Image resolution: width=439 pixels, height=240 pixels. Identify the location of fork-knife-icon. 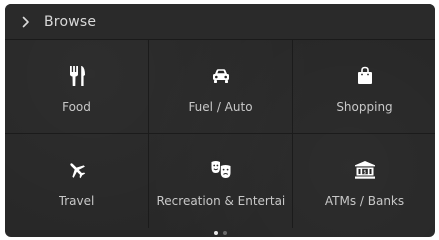
(77, 76).